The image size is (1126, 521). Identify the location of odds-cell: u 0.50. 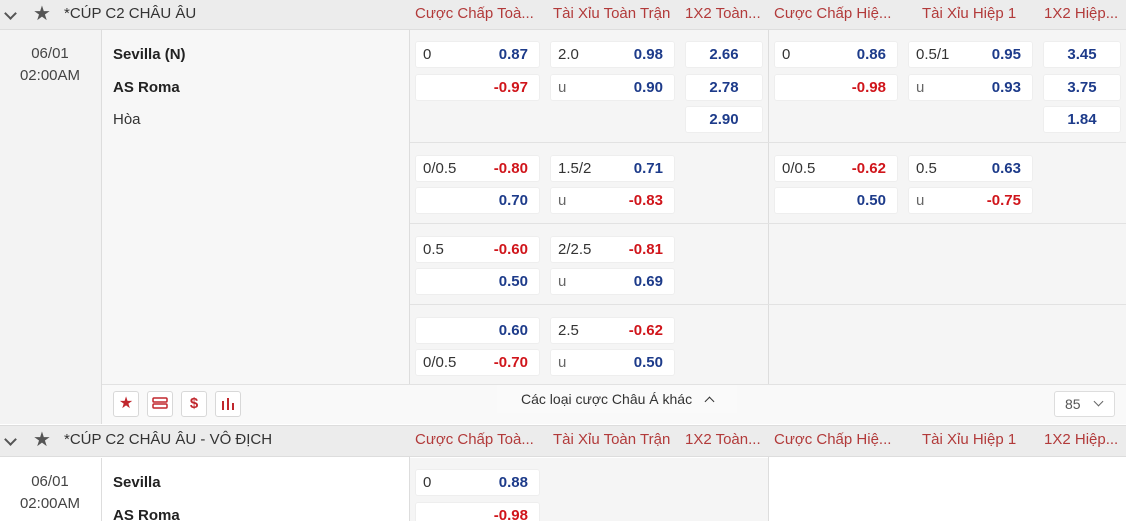
(612, 362).